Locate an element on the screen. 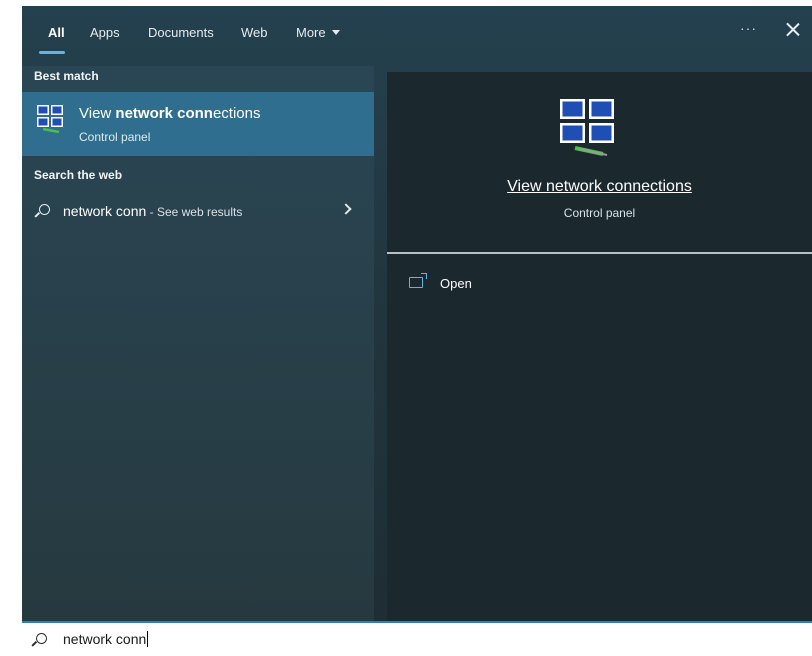 The width and height of the screenshot is (812, 656). open-icon is located at coordinates (418, 280).